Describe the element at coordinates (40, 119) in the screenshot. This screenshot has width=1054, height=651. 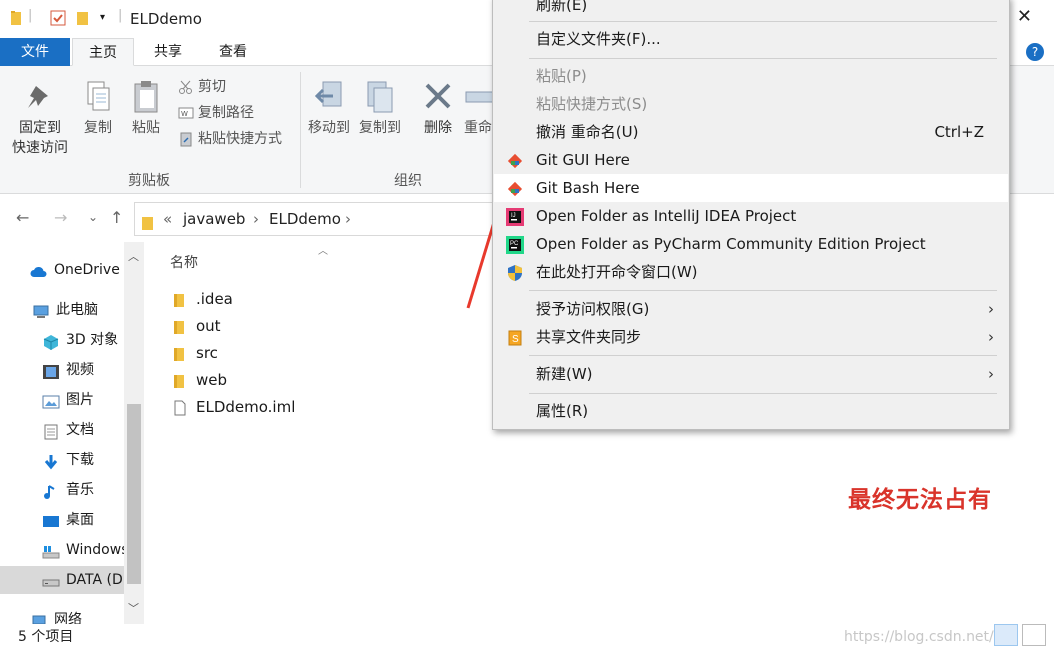
I see `pin-quick-access-button: 固定到 快速访问` at that location.